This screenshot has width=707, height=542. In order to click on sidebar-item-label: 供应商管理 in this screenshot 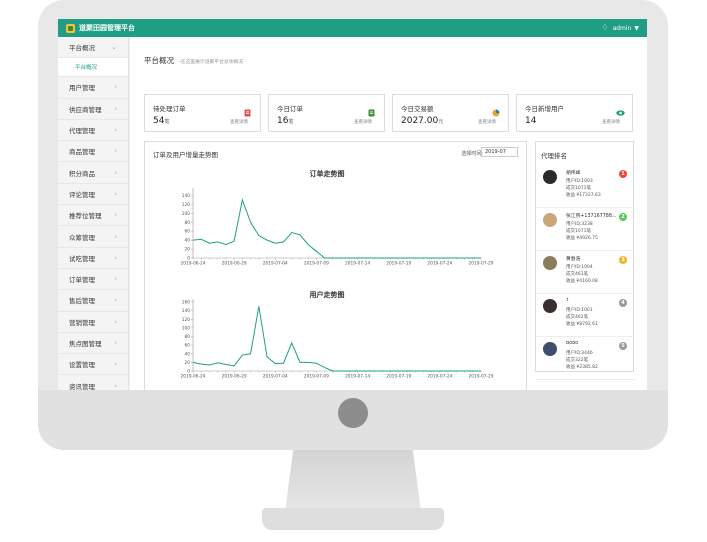, I will do `click(85, 109)`.